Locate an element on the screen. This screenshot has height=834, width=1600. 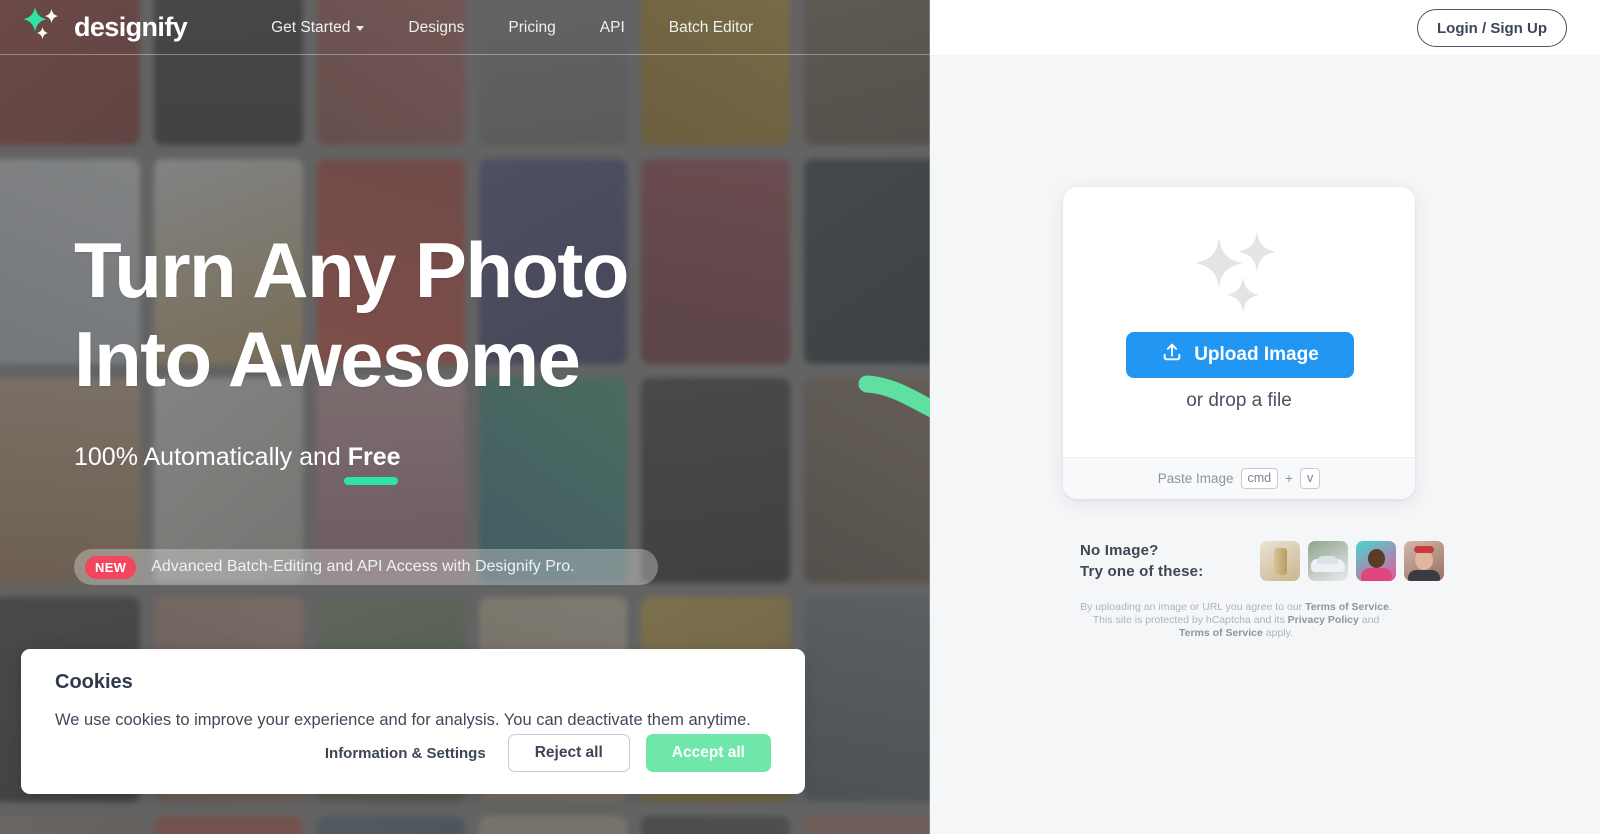
nav-item-batch-editor: Batch Editor is located at coordinates (711, 28).